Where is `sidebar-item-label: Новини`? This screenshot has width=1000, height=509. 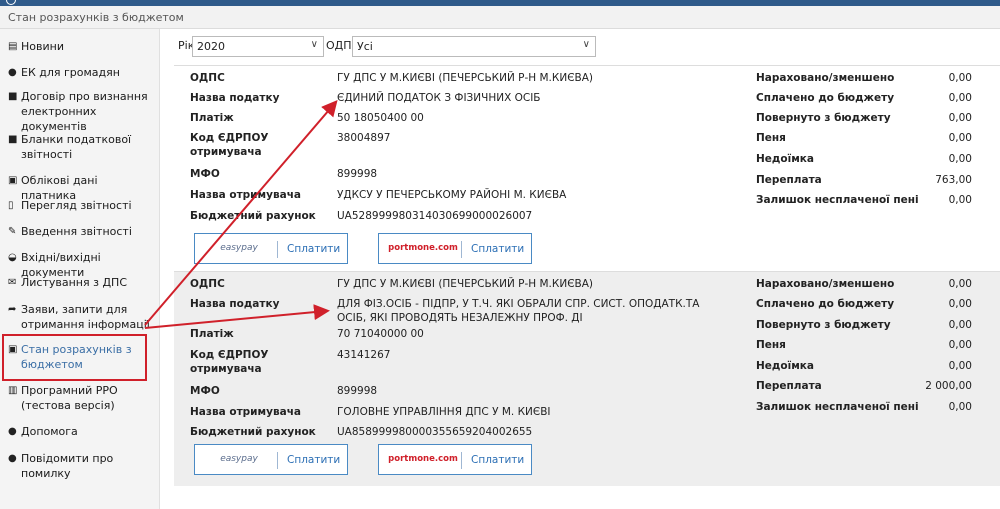
sidebar-item-label: Новини is located at coordinates (42, 46).